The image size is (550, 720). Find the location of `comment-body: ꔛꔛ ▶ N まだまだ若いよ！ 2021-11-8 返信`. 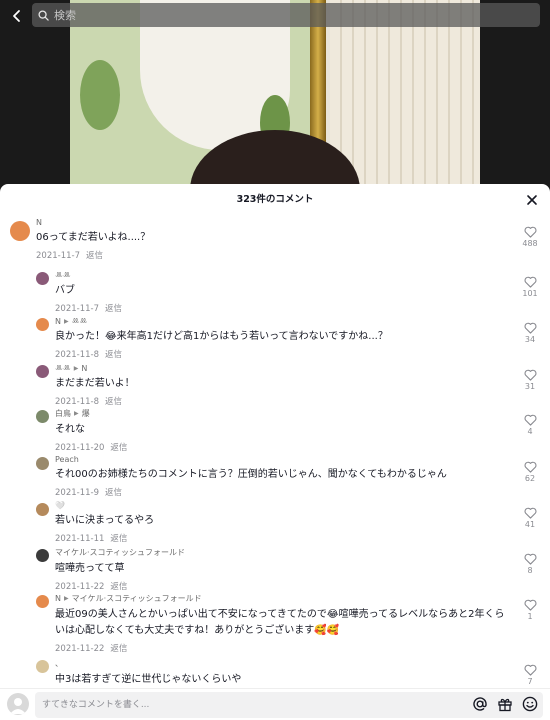

comment-body: ꔛꔛ ▶ N まだまだ若いよ！ 2021-11-8 返信 is located at coordinates (280, 385).